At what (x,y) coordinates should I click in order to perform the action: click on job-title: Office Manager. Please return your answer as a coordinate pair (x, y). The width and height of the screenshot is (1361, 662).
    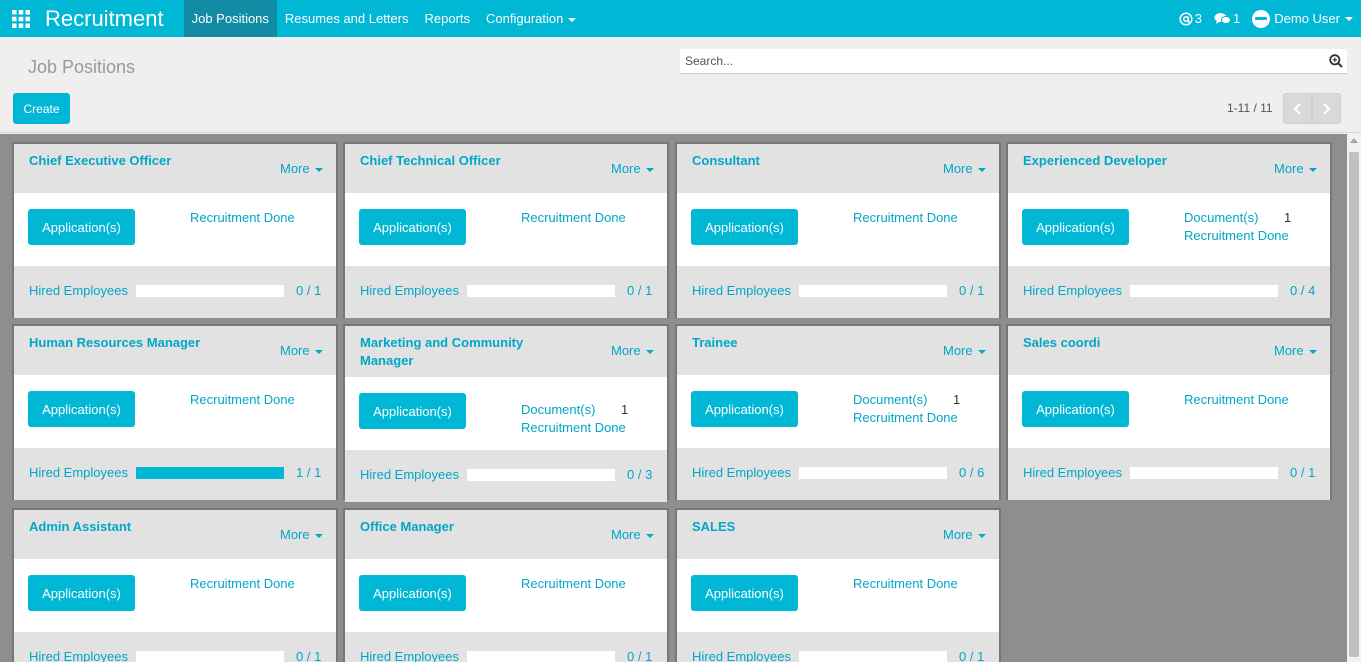
    Looking at the image, I should click on (460, 527).